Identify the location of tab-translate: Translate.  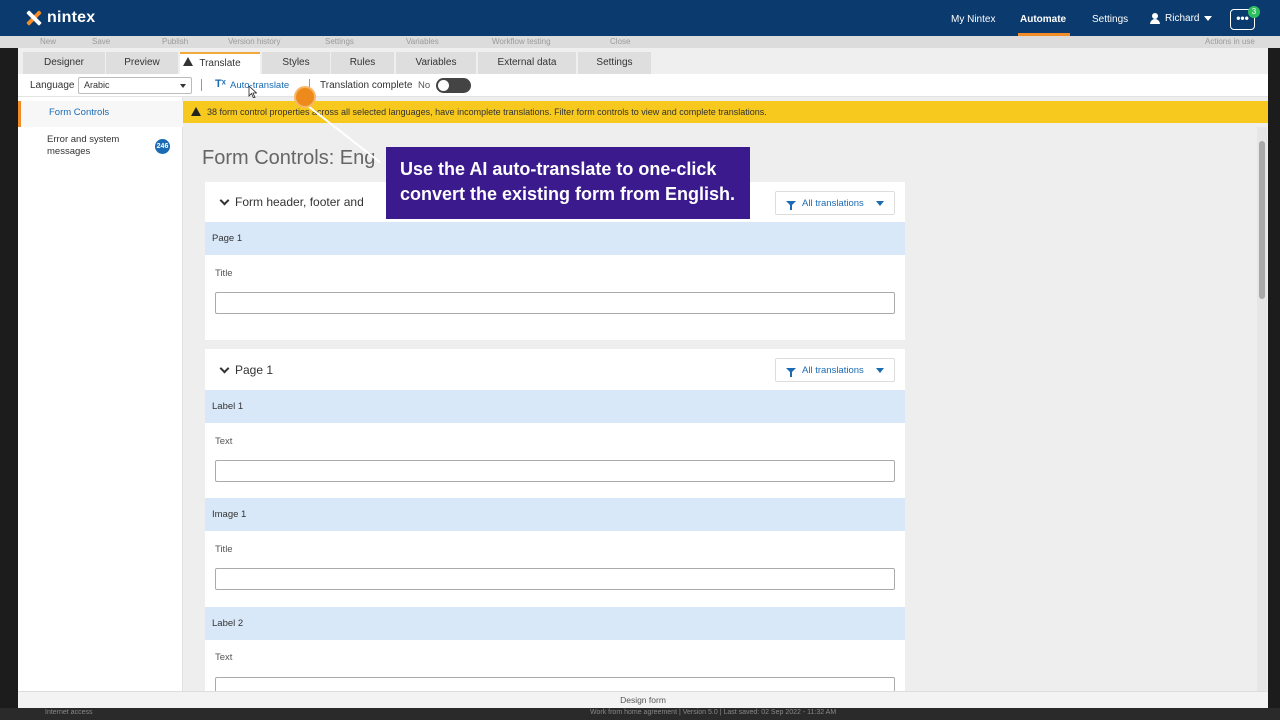
(220, 63).